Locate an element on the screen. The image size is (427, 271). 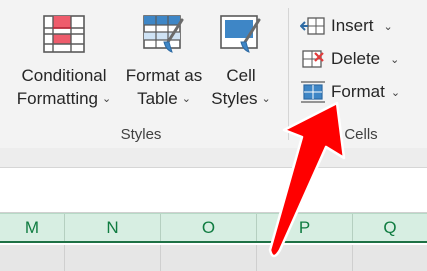
delete-button: Delete ⌄ is located at coordinates (349, 59).